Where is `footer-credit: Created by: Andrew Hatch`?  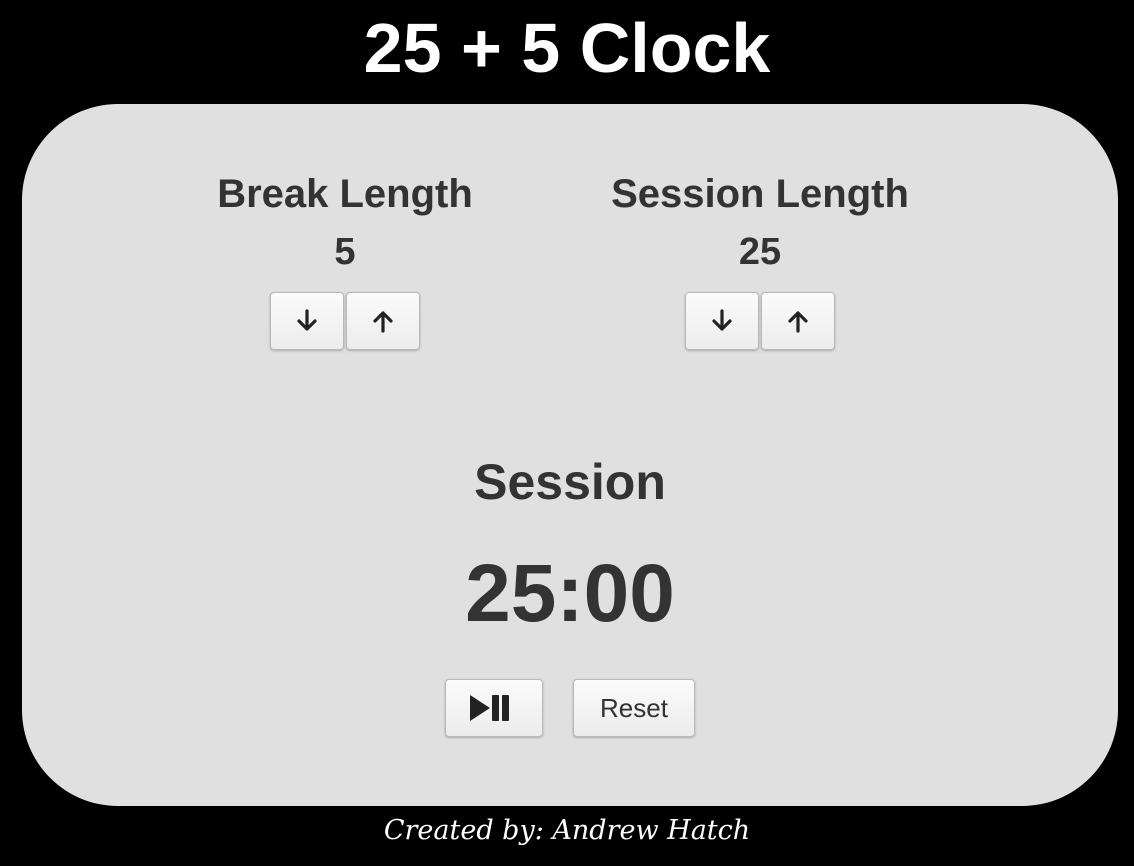
footer-credit: Created by: Andrew Hatch is located at coordinates (567, 830).